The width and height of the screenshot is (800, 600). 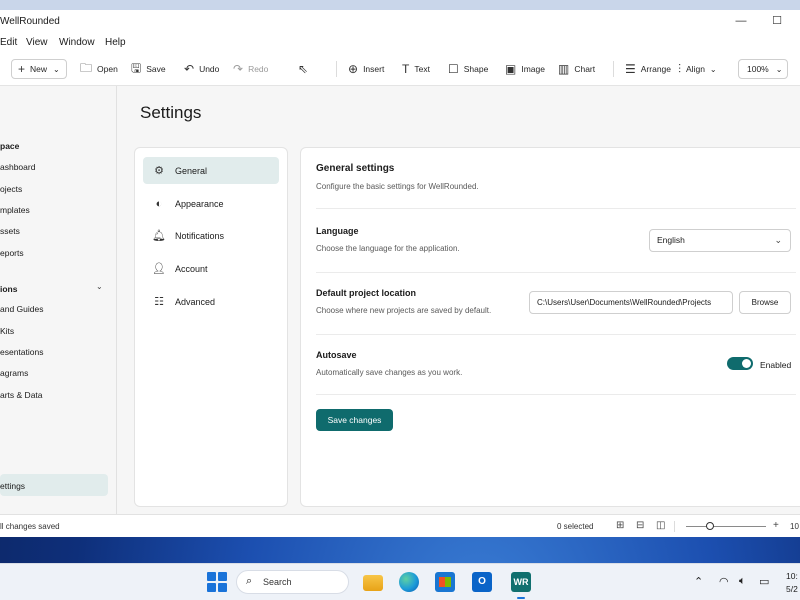 I want to click on zoom-select: 100% ⌄, so click(x=763, y=69).